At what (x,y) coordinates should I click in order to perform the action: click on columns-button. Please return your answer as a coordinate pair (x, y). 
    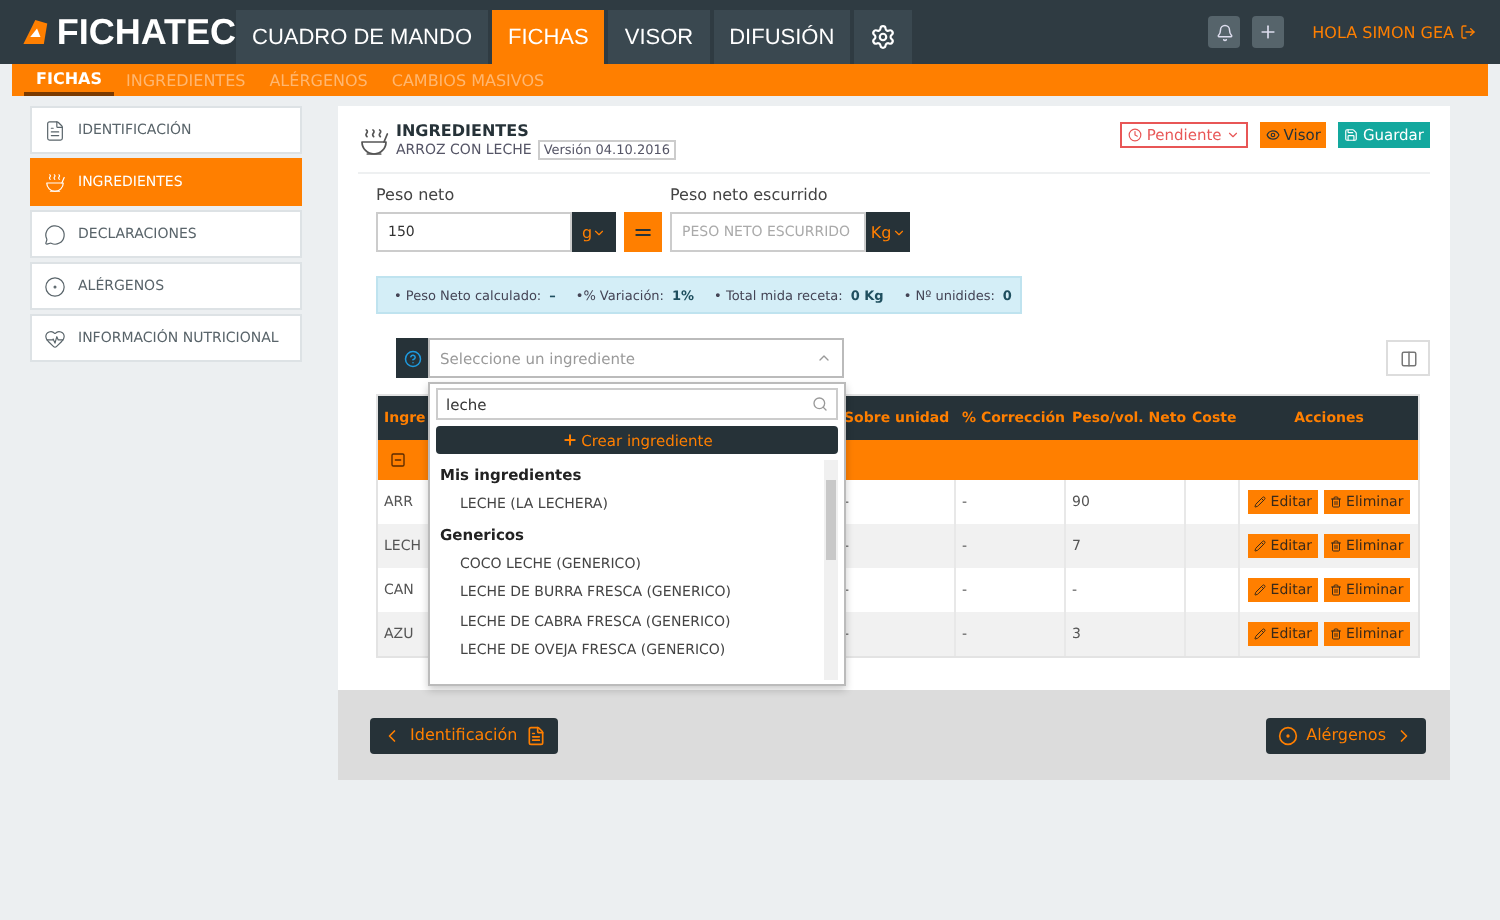
    Looking at the image, I should click on (1408, 358).